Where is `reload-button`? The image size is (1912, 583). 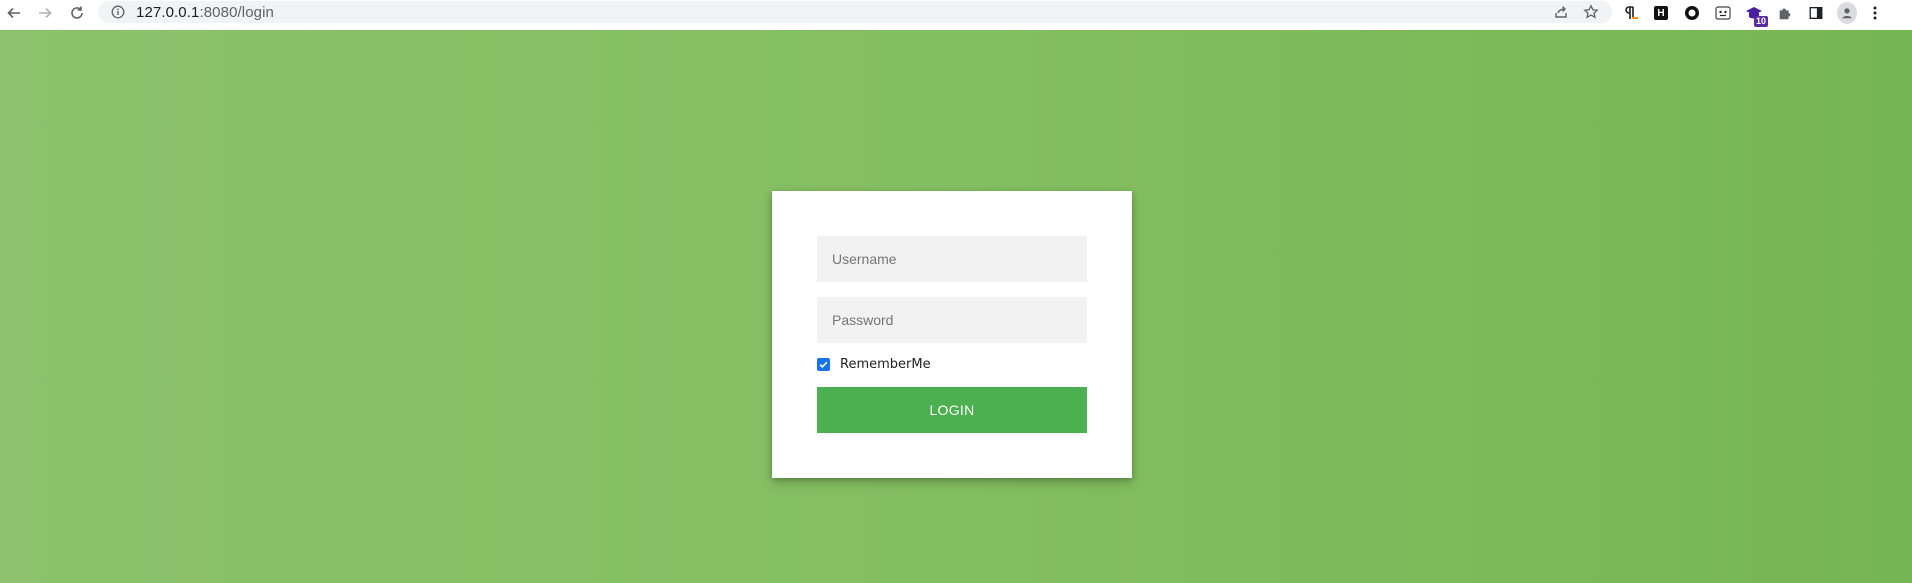 reload-button is located at coordinates (77, 13).